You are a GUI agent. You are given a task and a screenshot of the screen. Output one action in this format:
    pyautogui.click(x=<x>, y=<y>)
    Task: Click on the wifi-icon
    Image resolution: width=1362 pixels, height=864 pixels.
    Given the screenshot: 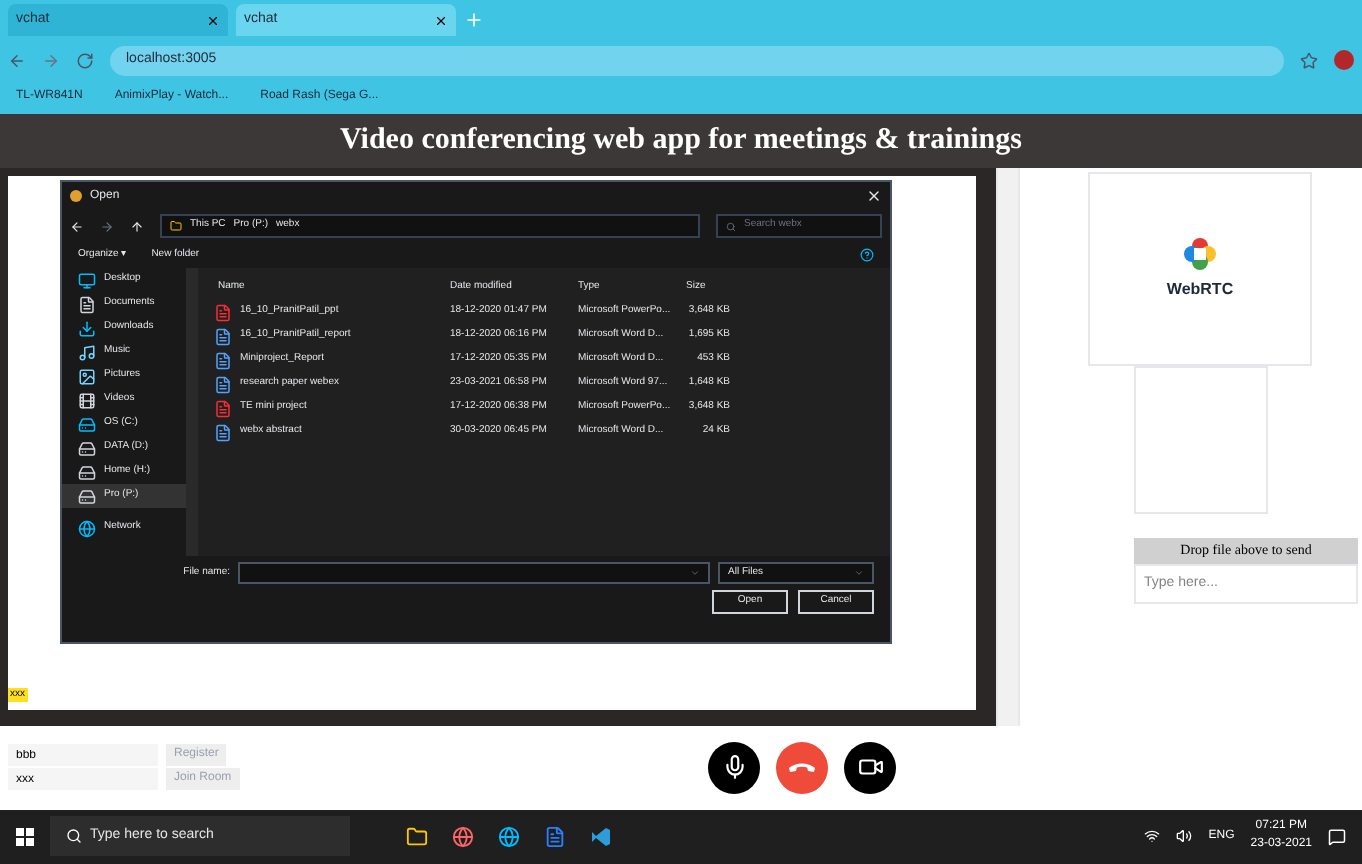 What is the action you would take?
    pyautogui.click(x=1152, y=836)
    